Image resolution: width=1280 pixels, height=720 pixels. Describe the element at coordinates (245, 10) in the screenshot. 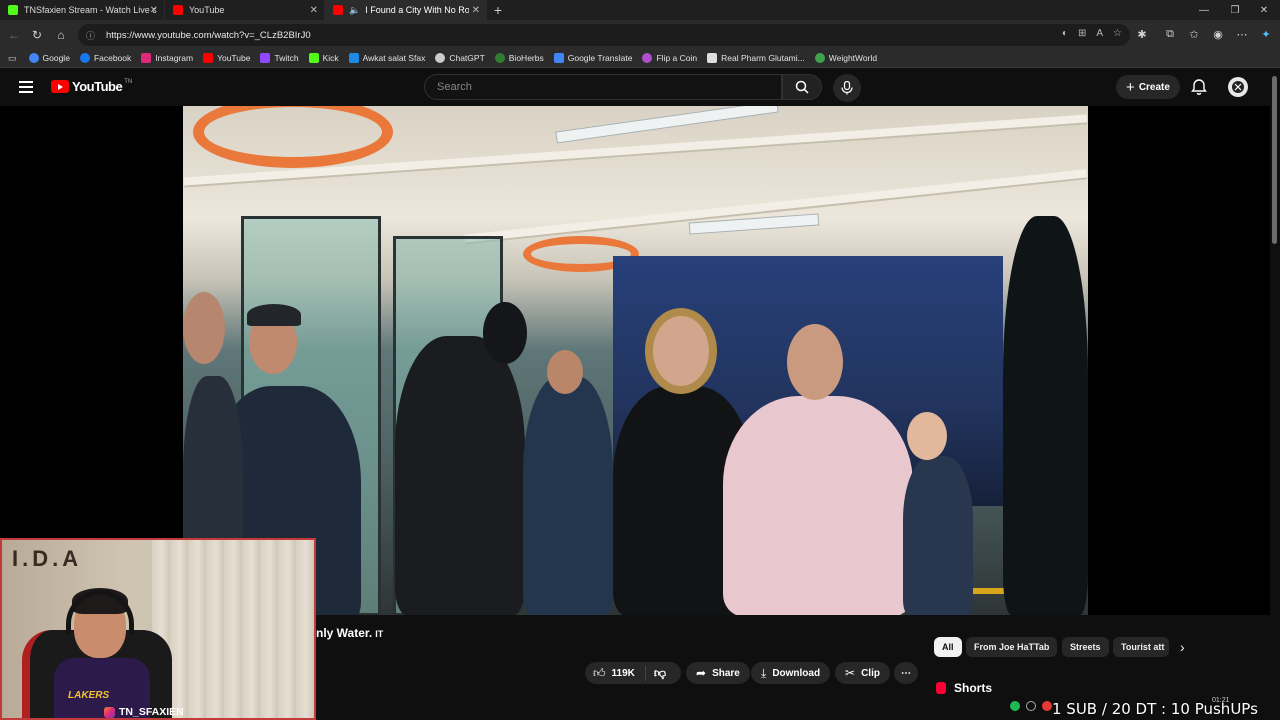

I see `tab-youtube: YouTube ✕` at that location.